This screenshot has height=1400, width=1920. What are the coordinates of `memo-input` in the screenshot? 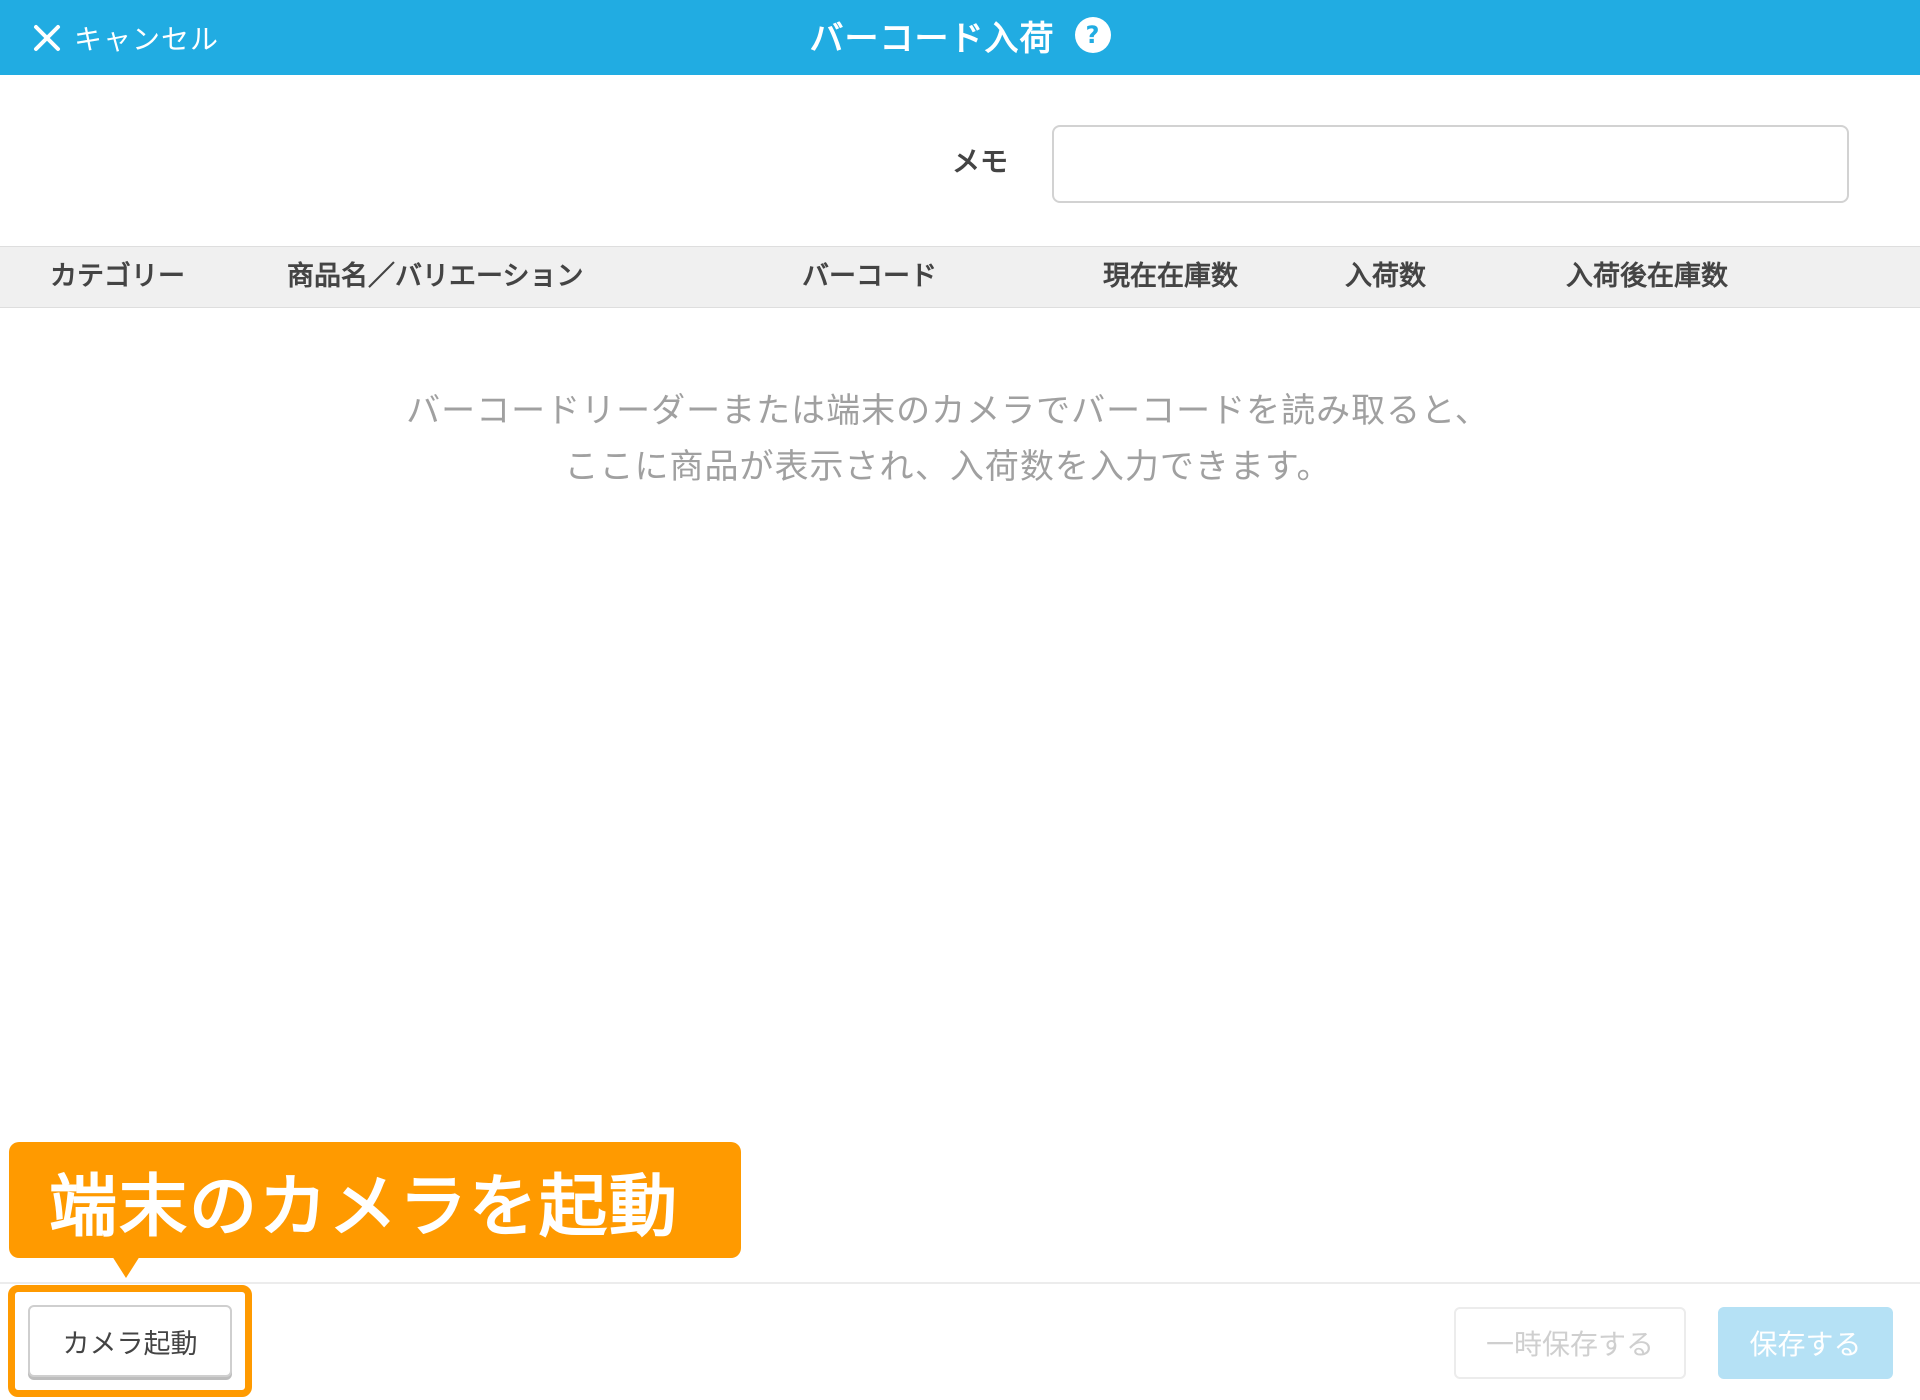 It's located at (1450, 164).